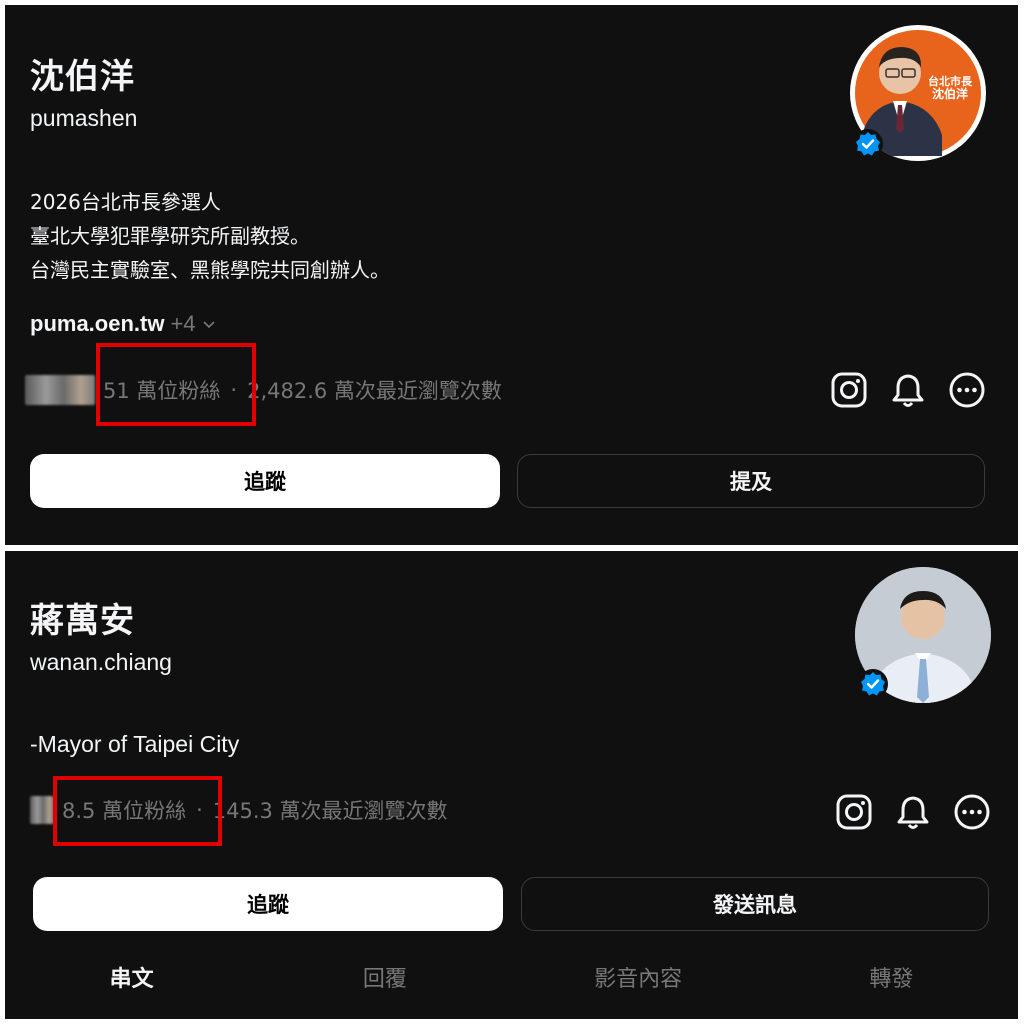  Describe the element at coordinates (210, 270) in the screenshot. I see `bio-line: 台灣民主實驗室、黑熊學院共同創辦人。` at that location.